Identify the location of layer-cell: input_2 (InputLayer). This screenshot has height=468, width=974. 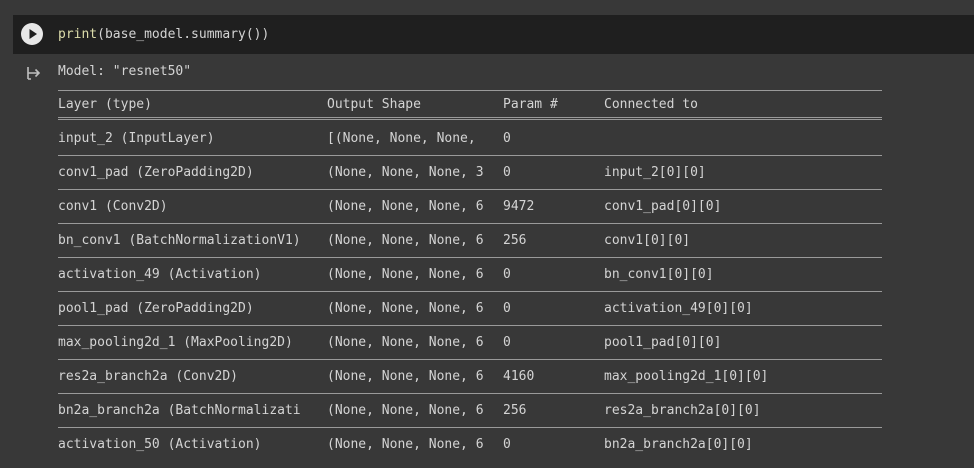
(136, 138).